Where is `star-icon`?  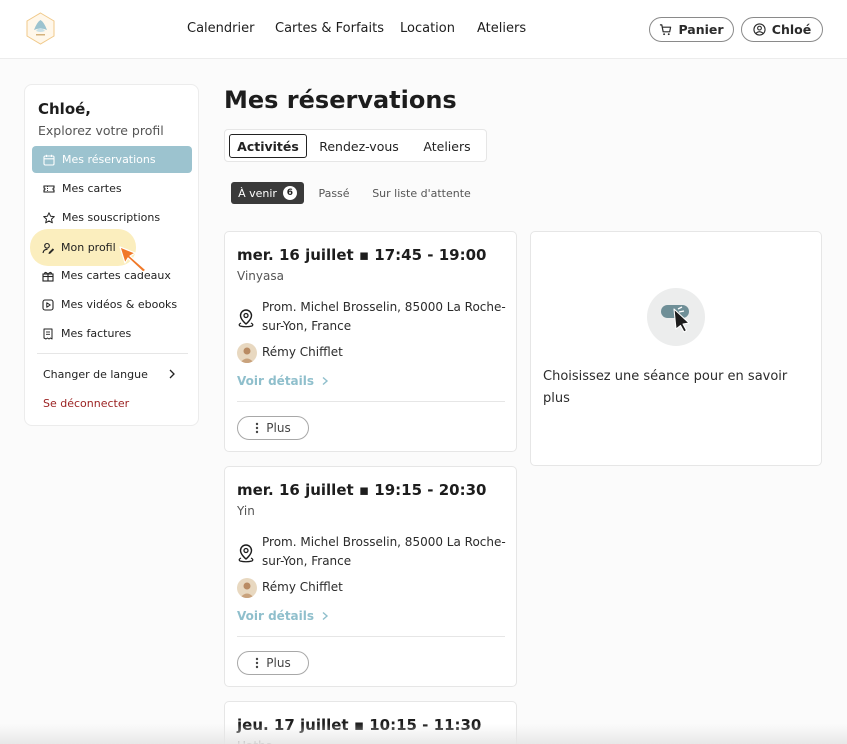
star-icon is located at coordinates (49, 217).